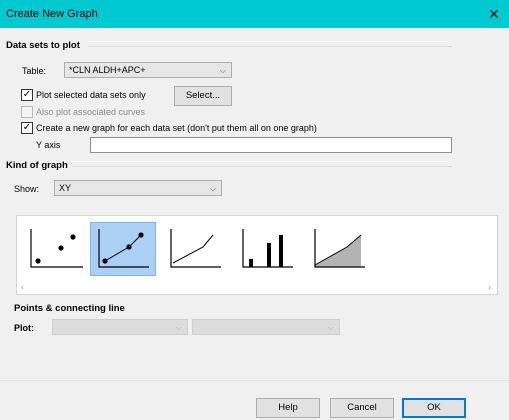 The width and height of the screenshot is (509, 420). I want to click on ok-button: OK, so click(434, 408).